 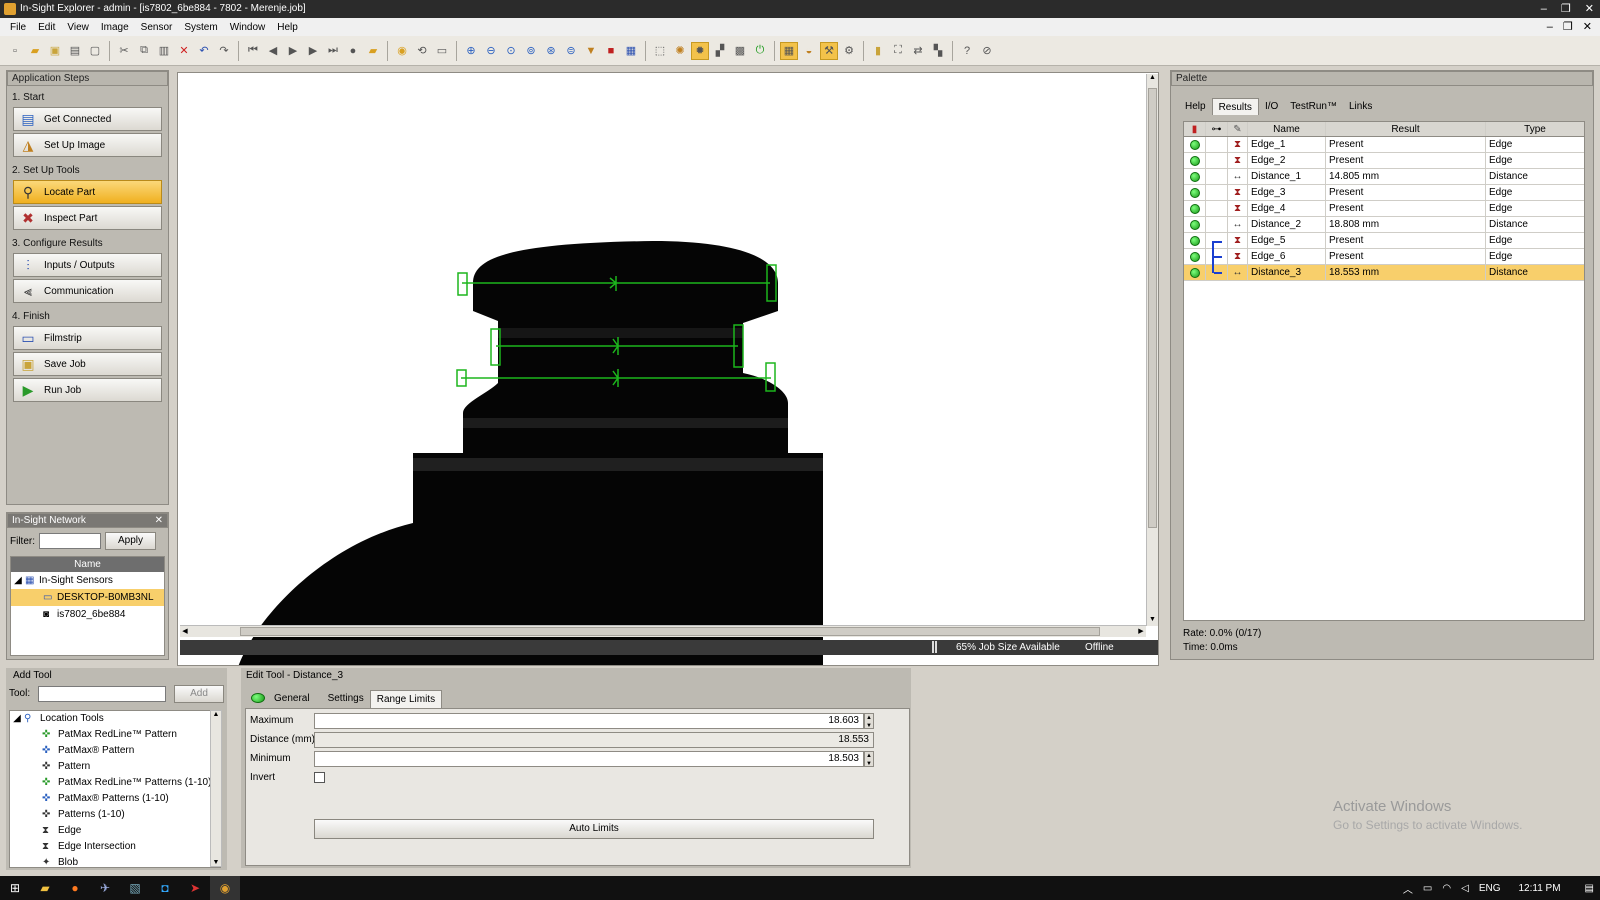 I want to click on tool-item: ✜ PatMax RedLine™ Pattern, so click(x=115, y=735).